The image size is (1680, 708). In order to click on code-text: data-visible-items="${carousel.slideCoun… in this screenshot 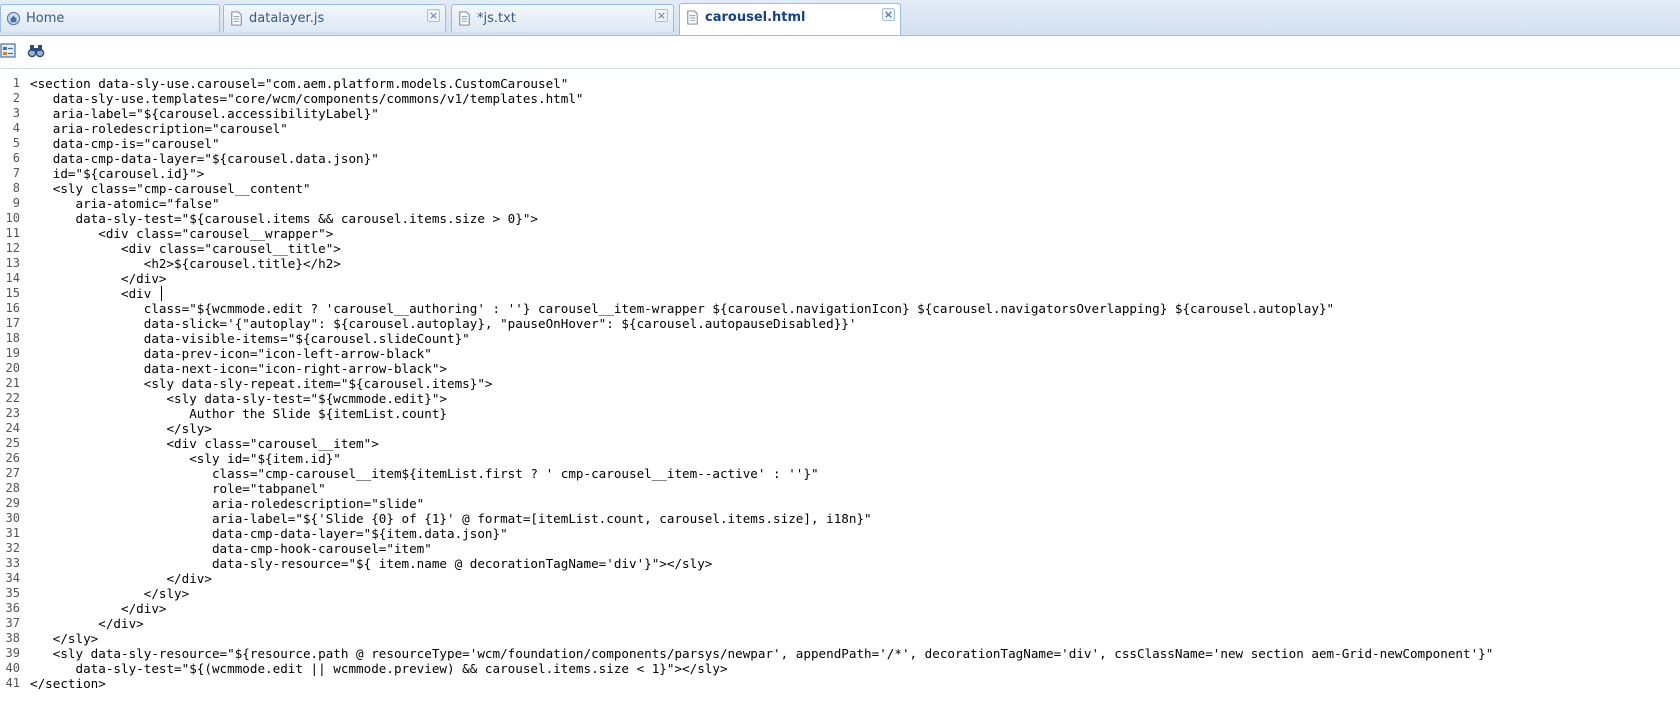, I will do `click(250, 338)`.